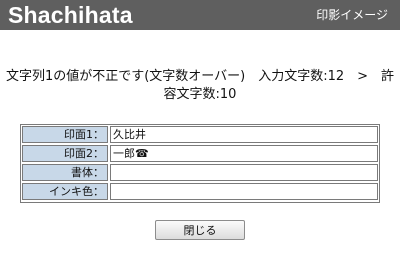 Image resolution: width=400 pixels, height=255 pixels. Describe the element at coordinates (200, 76) in the screenshot. I see `error-message-line-1: 文字列1の値が不正です(文字数オーバー) 入力文字数:12 > 許` at that location.